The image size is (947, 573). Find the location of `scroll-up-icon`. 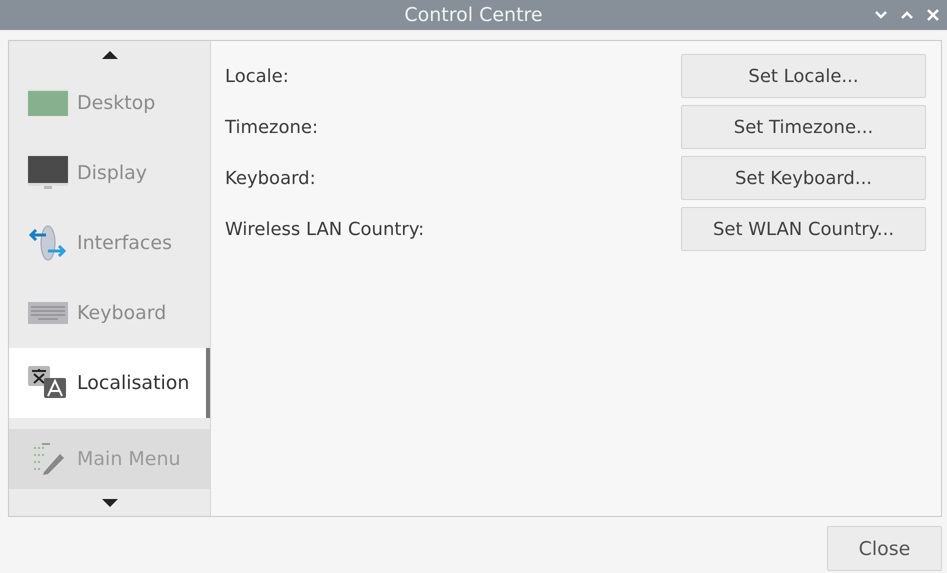

scroll-up-icon is located at coordinates (110, 54).